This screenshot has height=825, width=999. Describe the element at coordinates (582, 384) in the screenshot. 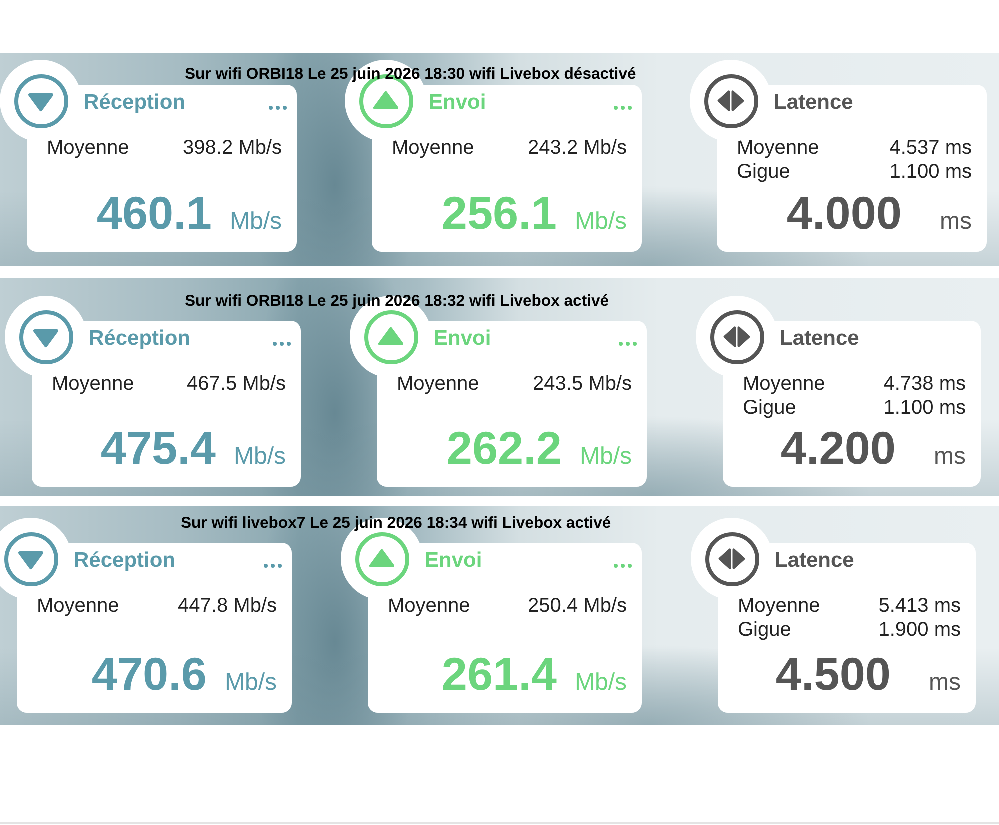

I see `stat-value: 243.5 Mb/s` at that location.